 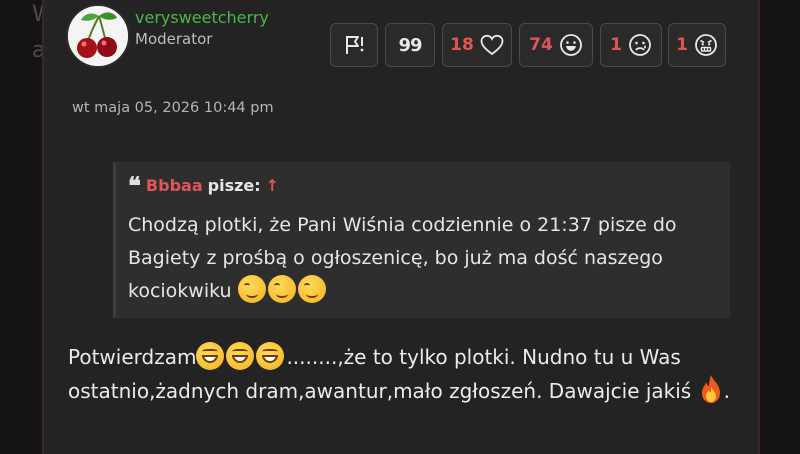 I want to click on quote-button: 99, so click(x=410, y=45).